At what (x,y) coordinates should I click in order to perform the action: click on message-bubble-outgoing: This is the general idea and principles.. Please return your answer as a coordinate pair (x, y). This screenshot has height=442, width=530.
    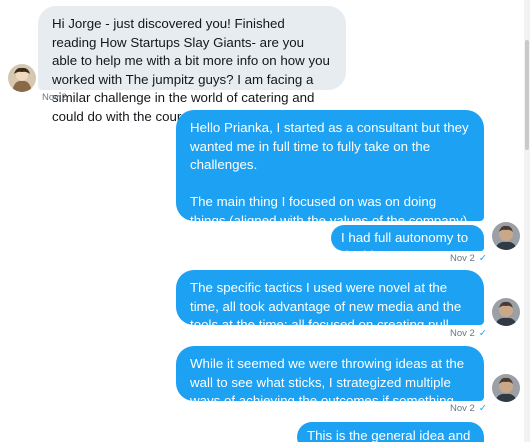
    Looking at the image, I should click on (390, 432).